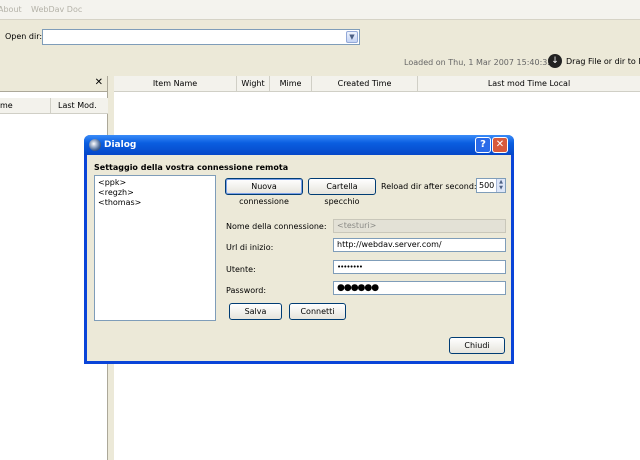  Describe the element at coordinates (24, 36) in the screenshot. I see `open-dir-label: Open dir:` at that location.